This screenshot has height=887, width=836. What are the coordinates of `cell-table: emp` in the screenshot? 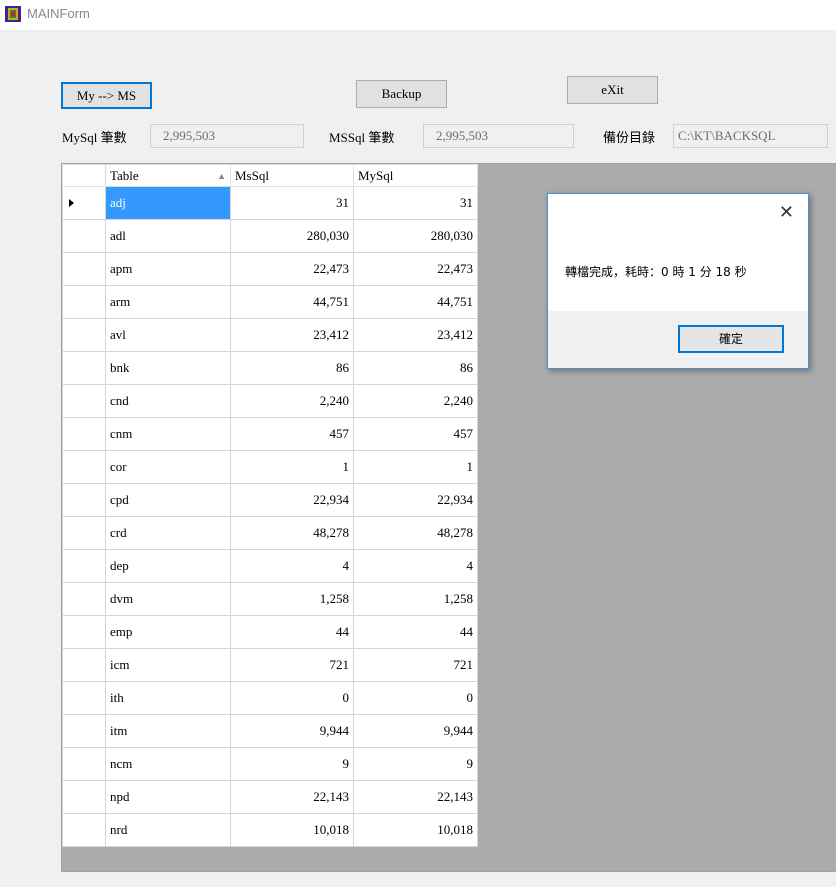 It's located at (168, 632).